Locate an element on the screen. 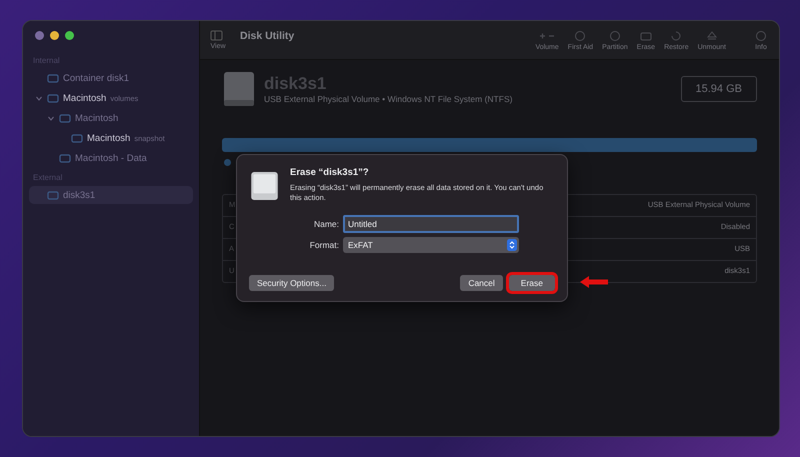 This screenshot has width=800, height=457. minimize-button is located at coordinates (54, 35).